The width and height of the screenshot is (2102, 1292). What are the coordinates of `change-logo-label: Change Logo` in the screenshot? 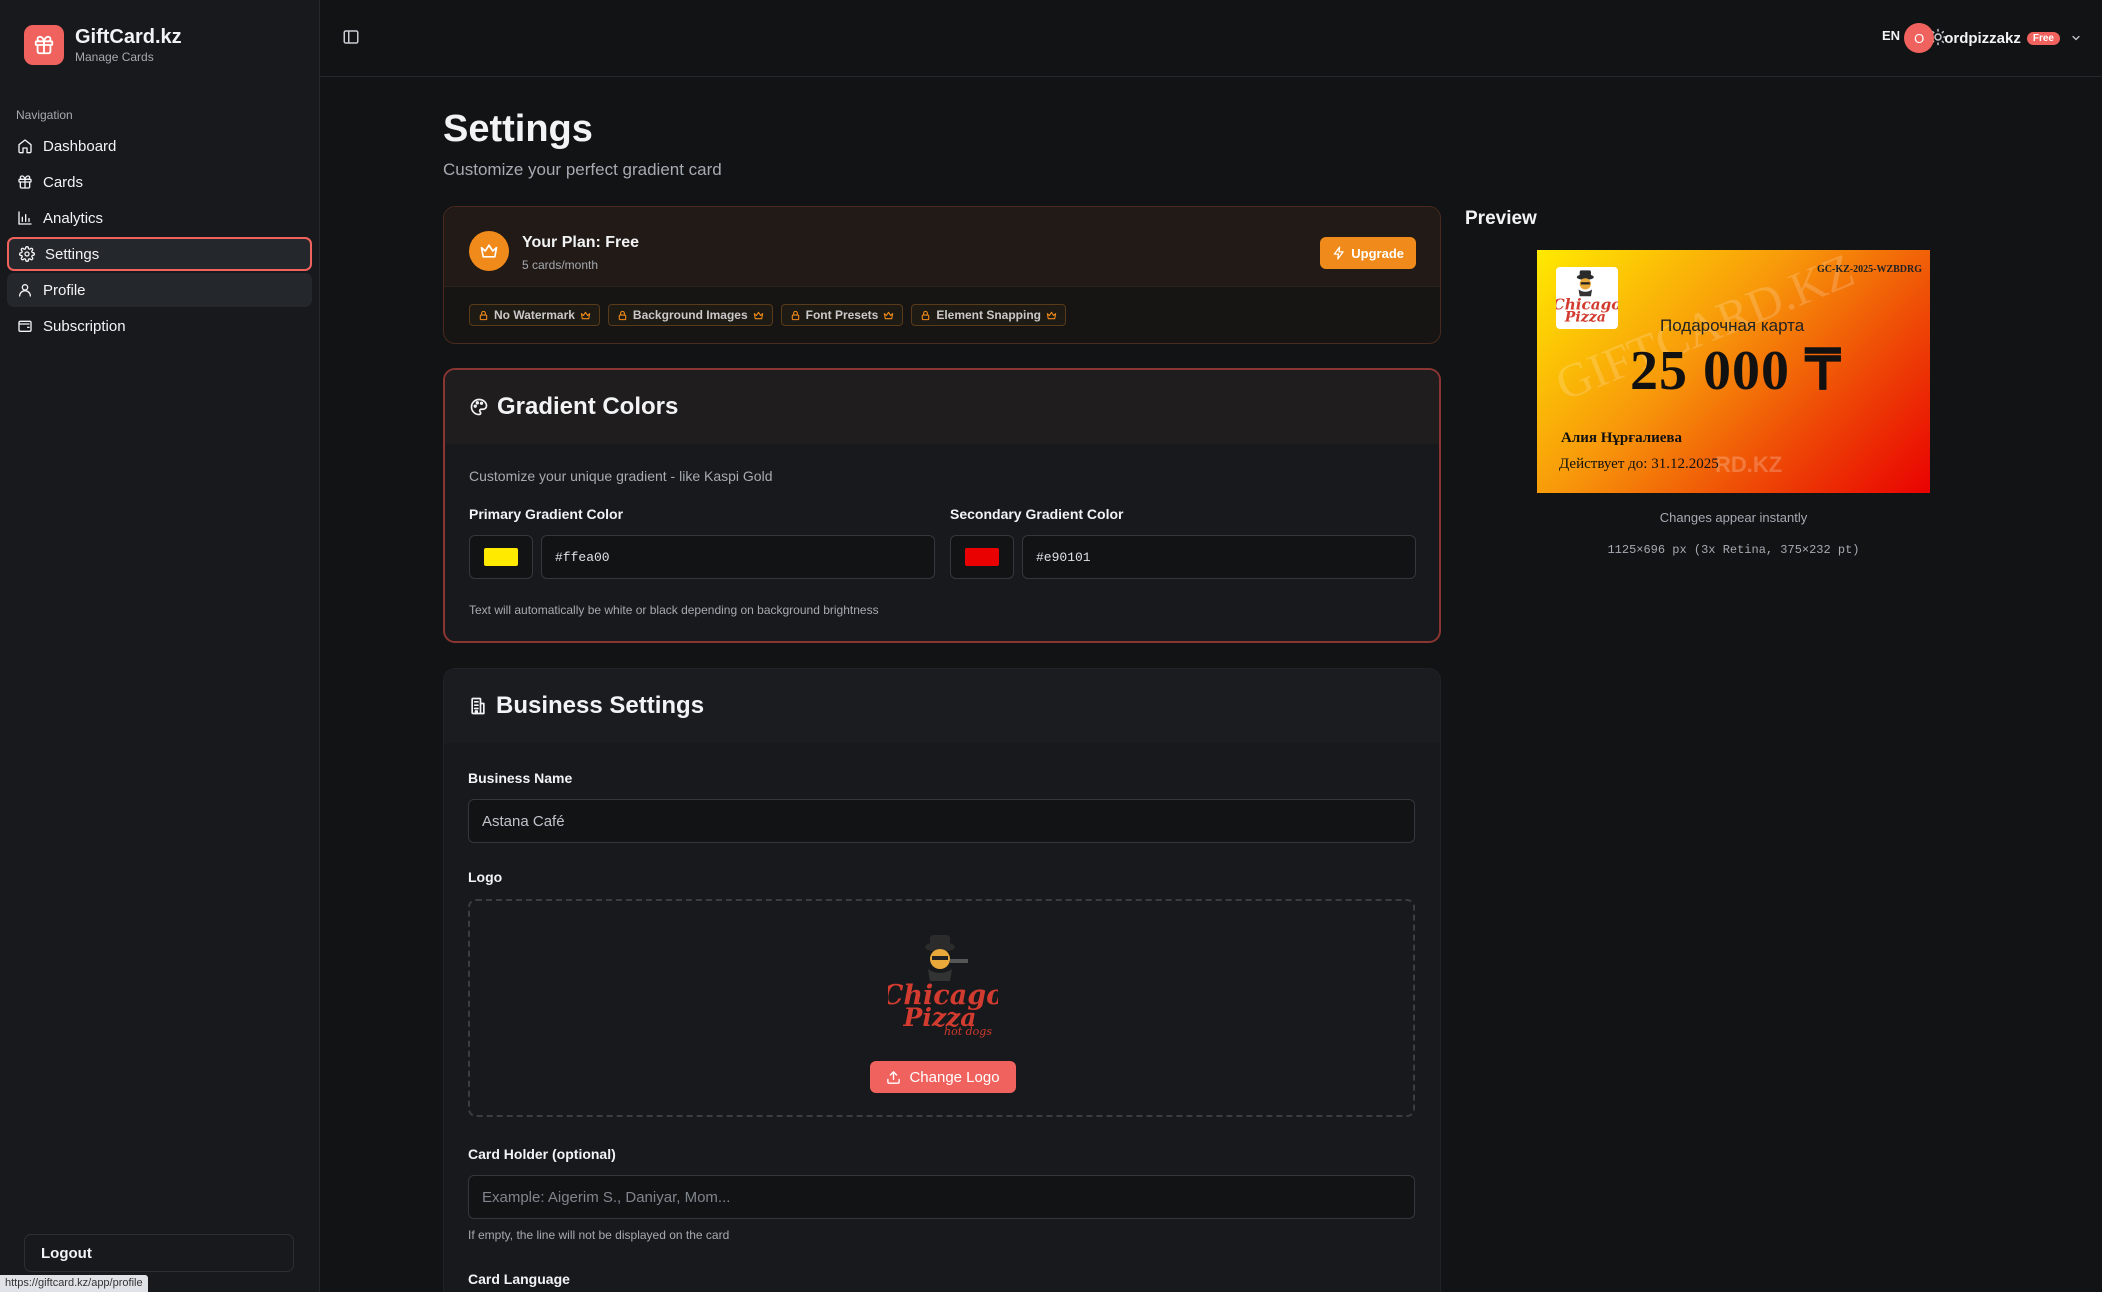 It's located at (954, 1077).